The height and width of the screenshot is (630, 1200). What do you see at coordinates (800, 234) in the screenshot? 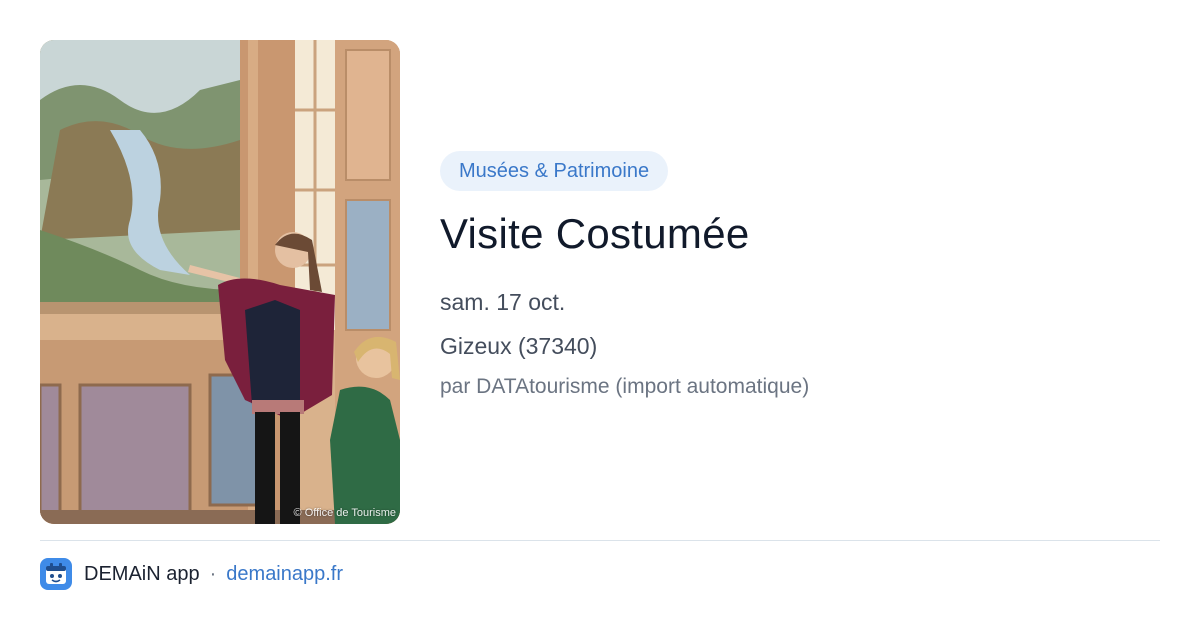
I see `event-title: Visite Costumée` at bounding box center [800, 234].